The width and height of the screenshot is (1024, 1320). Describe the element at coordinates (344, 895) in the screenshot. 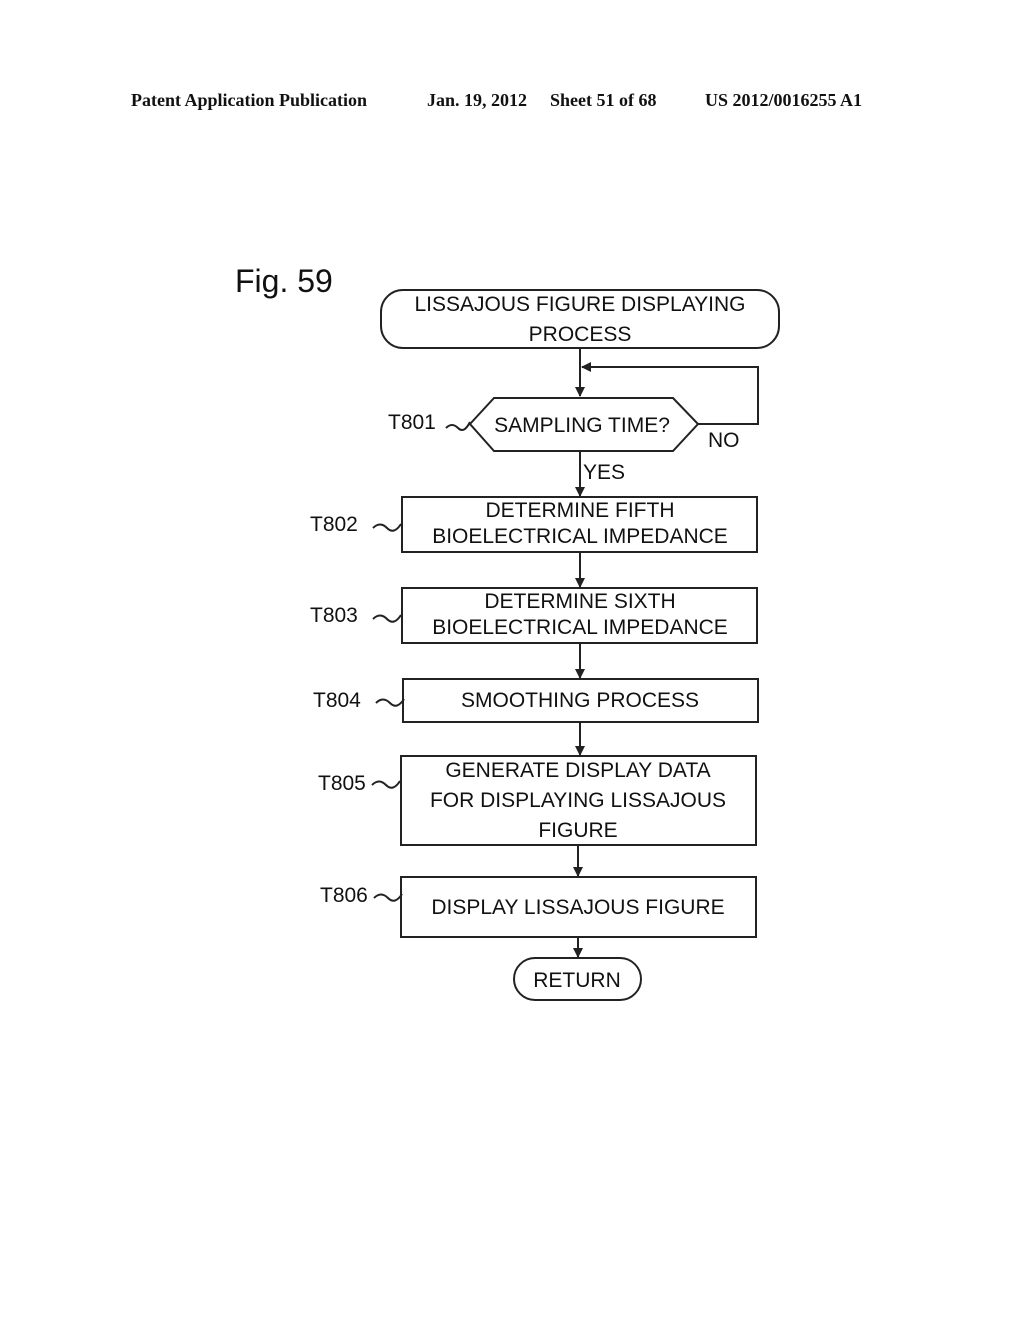

I see `step-ref-t806: T806` at that location.